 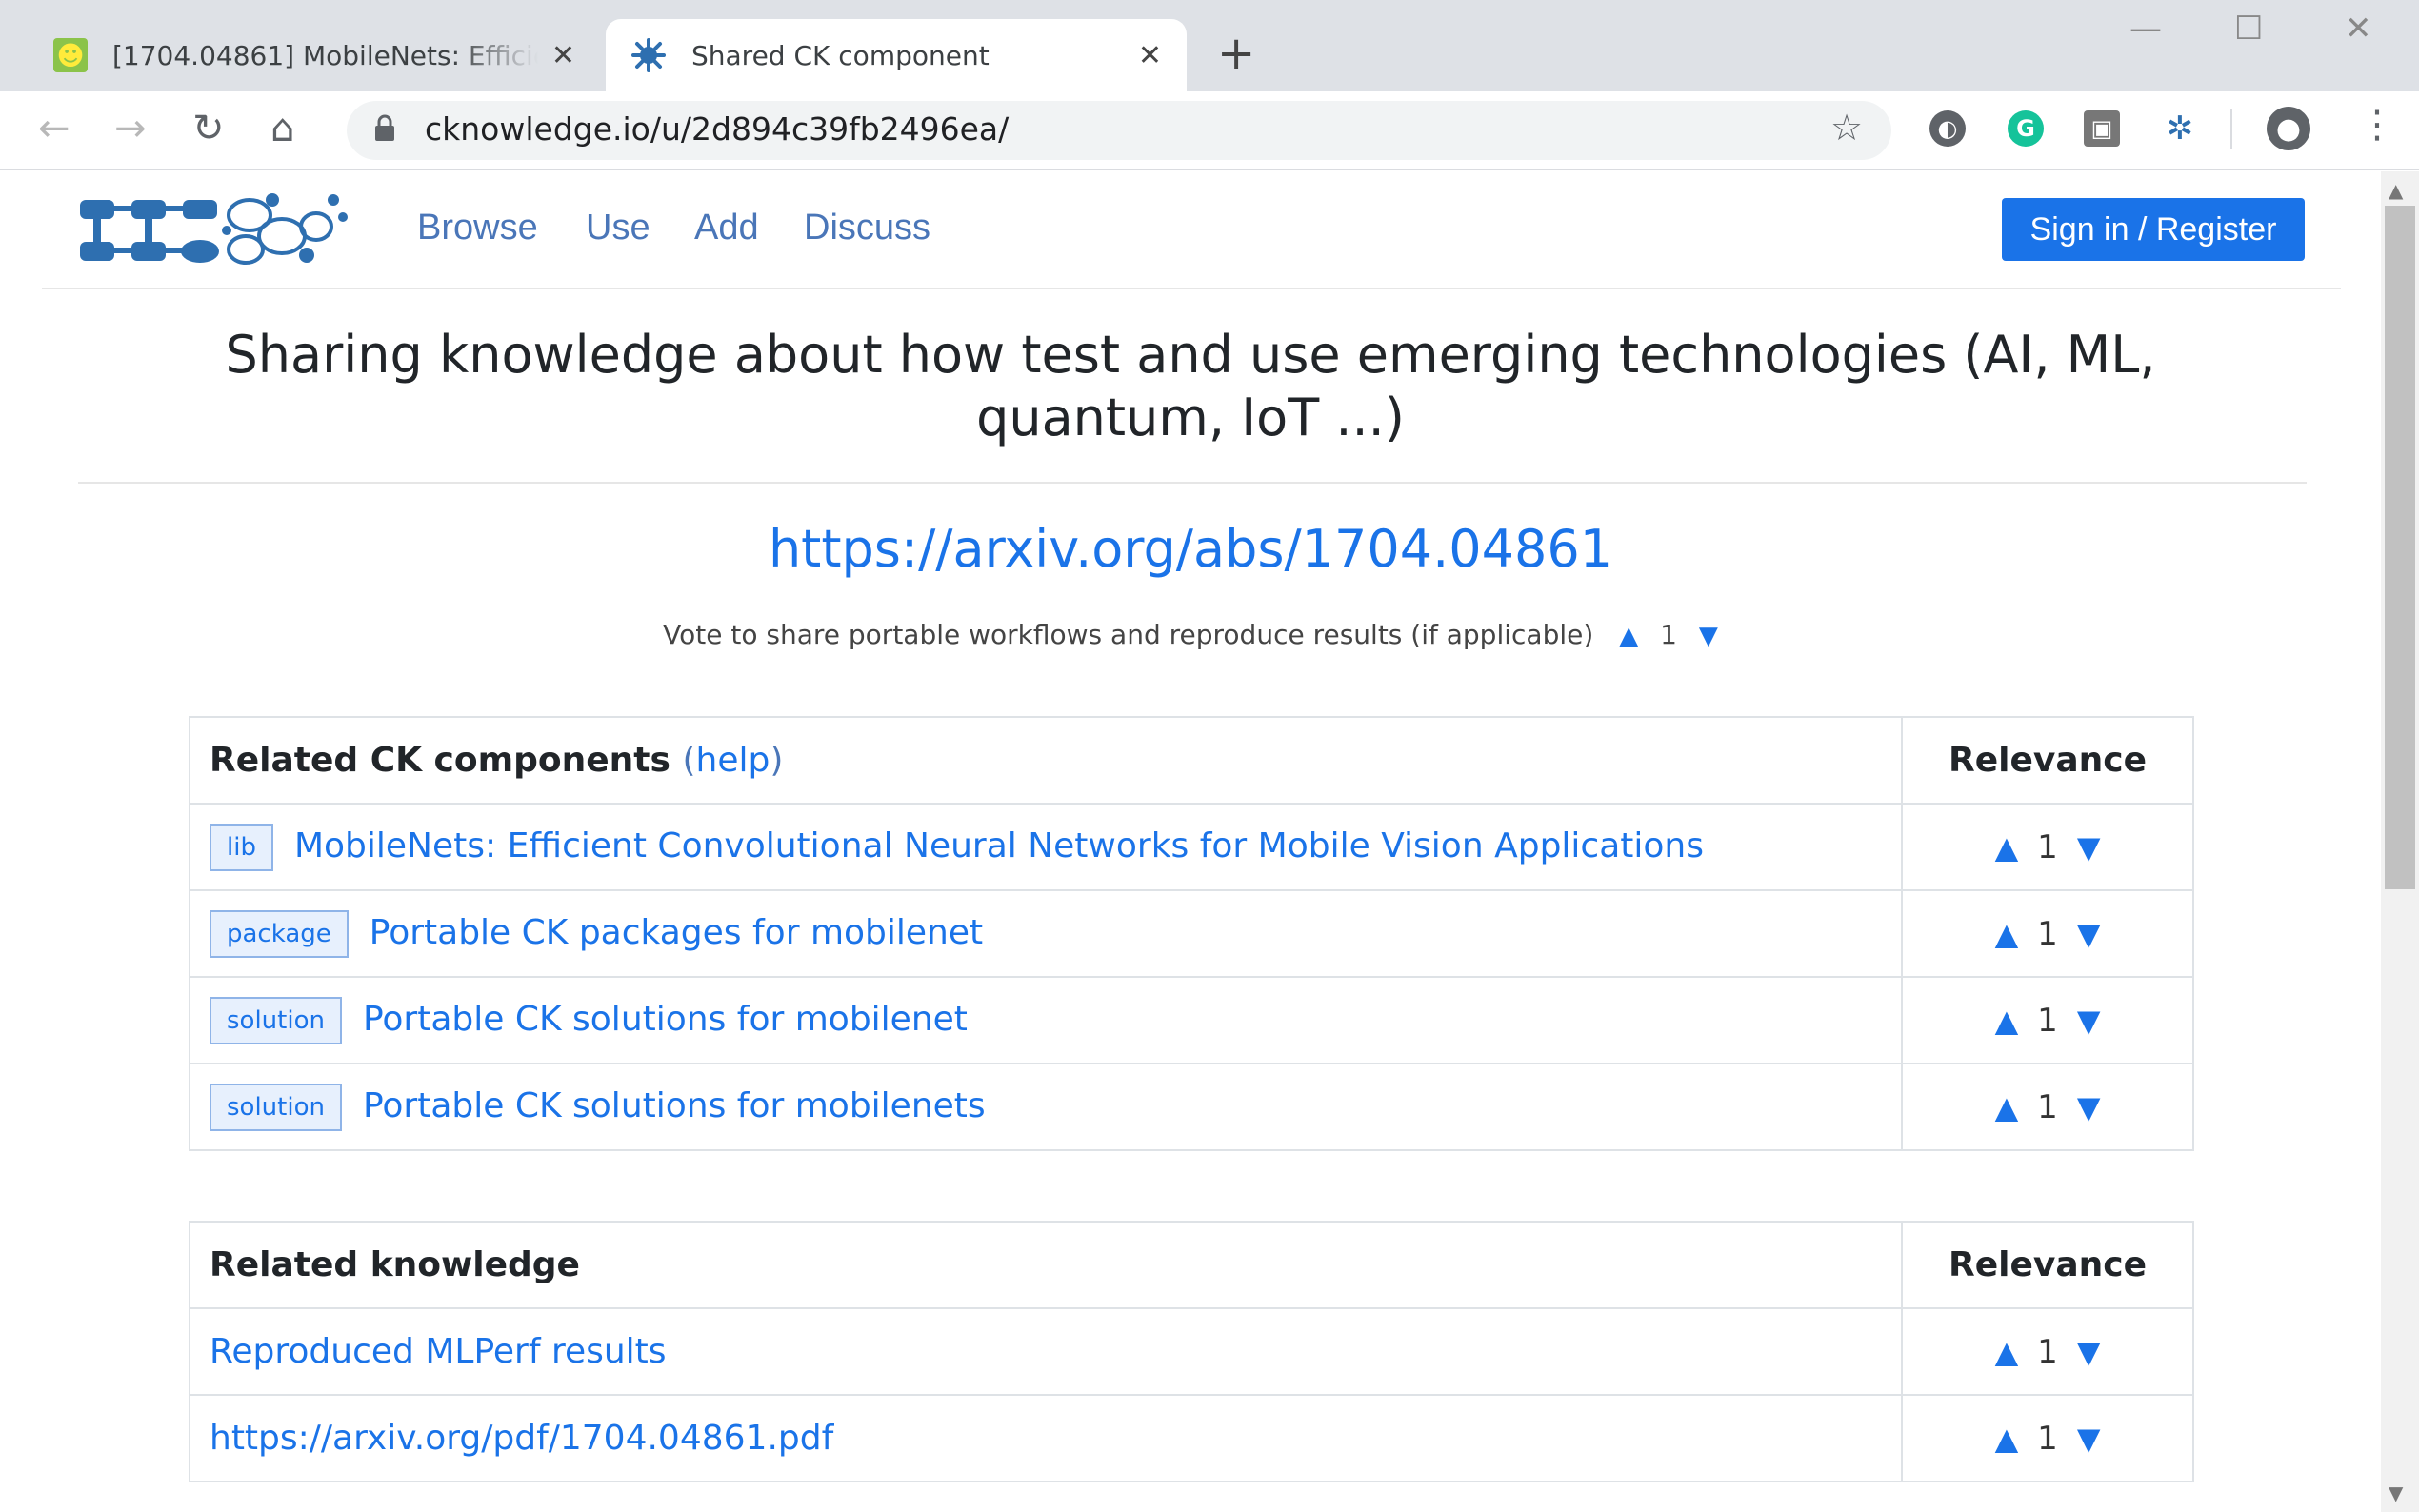 What do you see at coordinates (438, 1351) in the screenshot?
I see `knowledge-link: Reproduced MLPerf results` at bounding box center [438, 1351].